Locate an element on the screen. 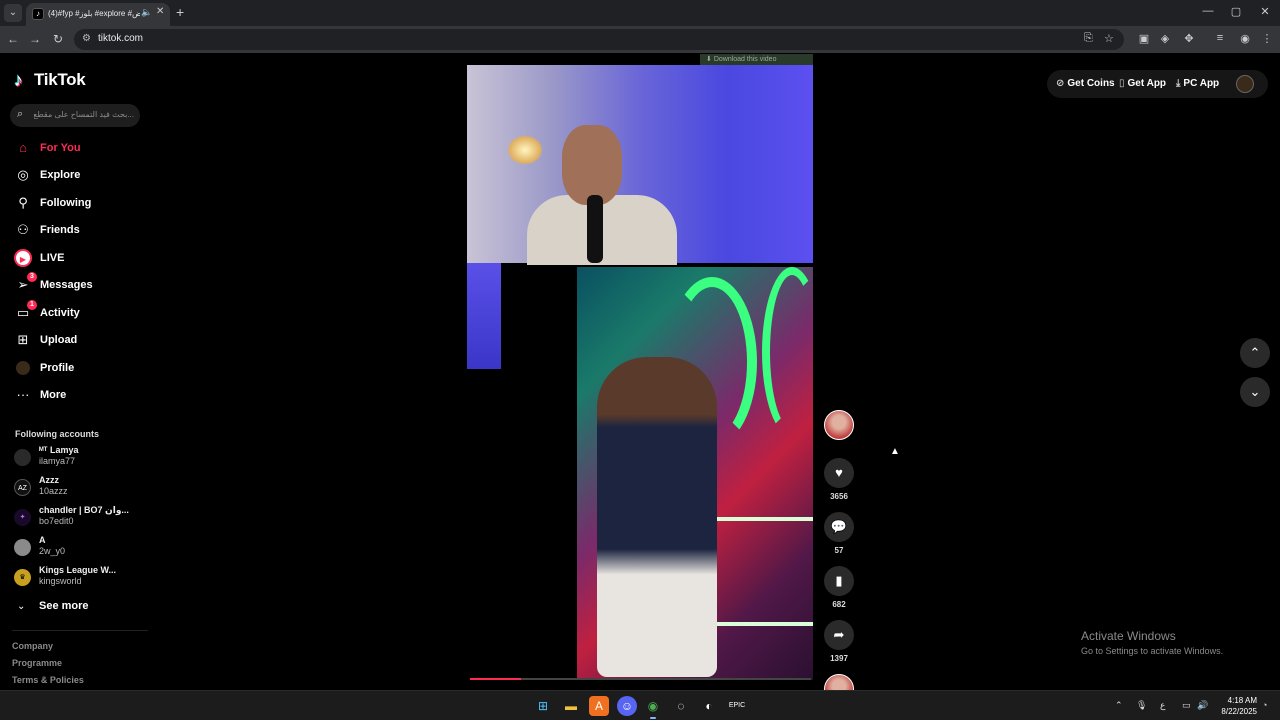 The image size is (1280, 720). phone-icon: ▯ is located at coordinates (1122, 83).